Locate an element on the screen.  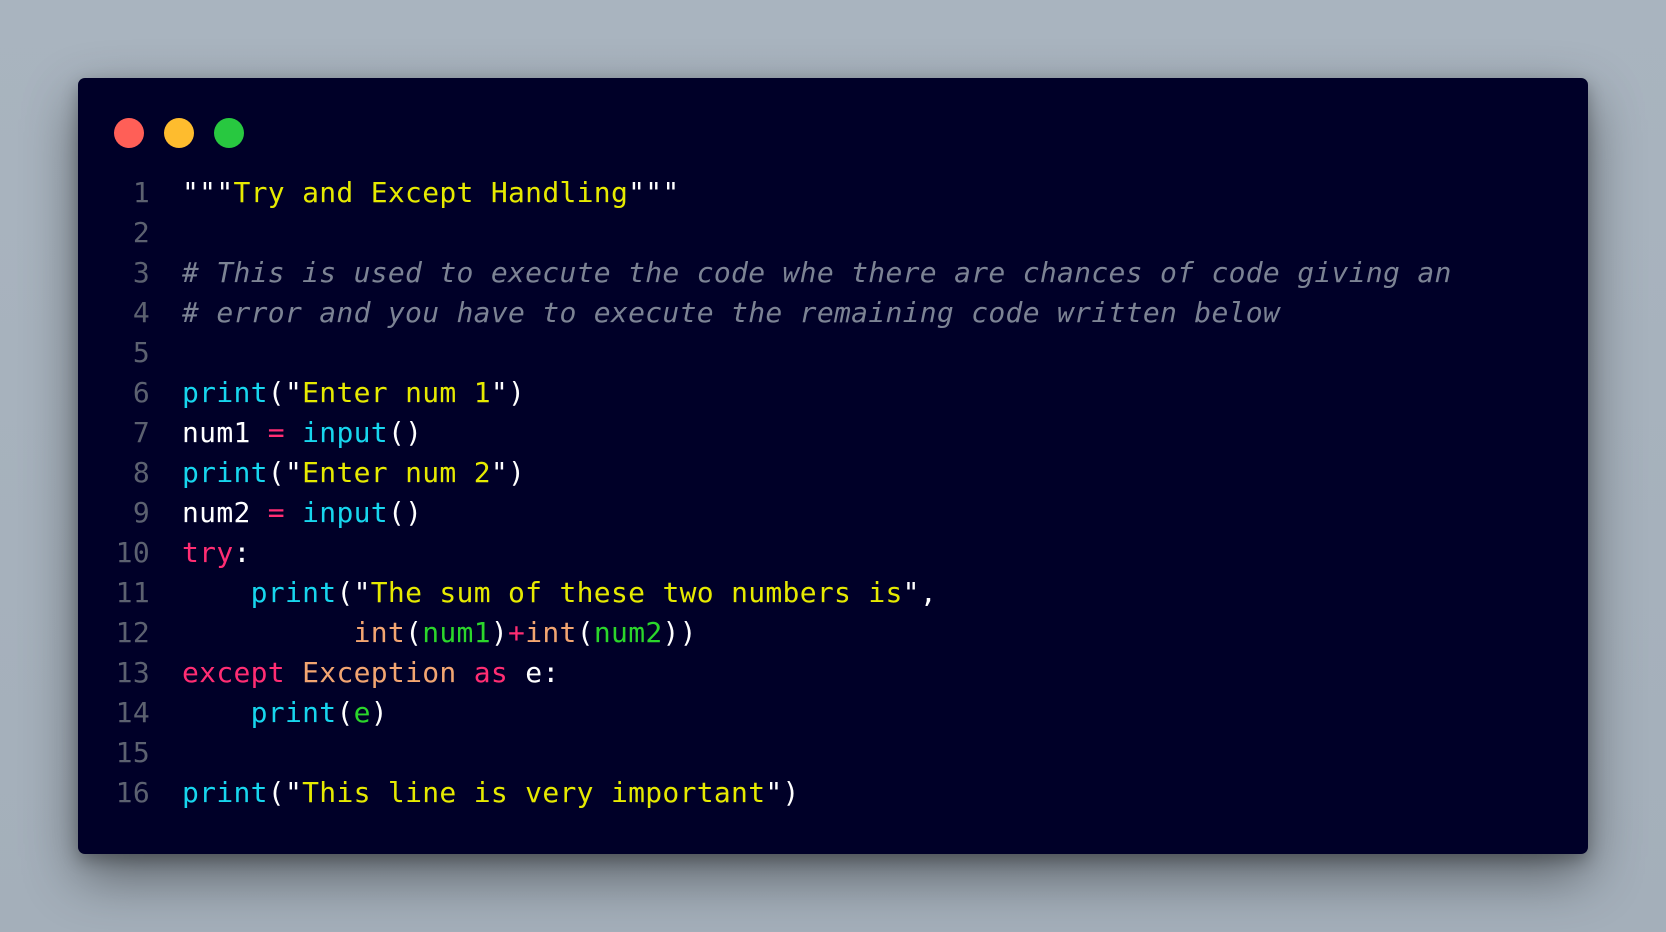
code-token: e: is located at coordinates (534, 672).